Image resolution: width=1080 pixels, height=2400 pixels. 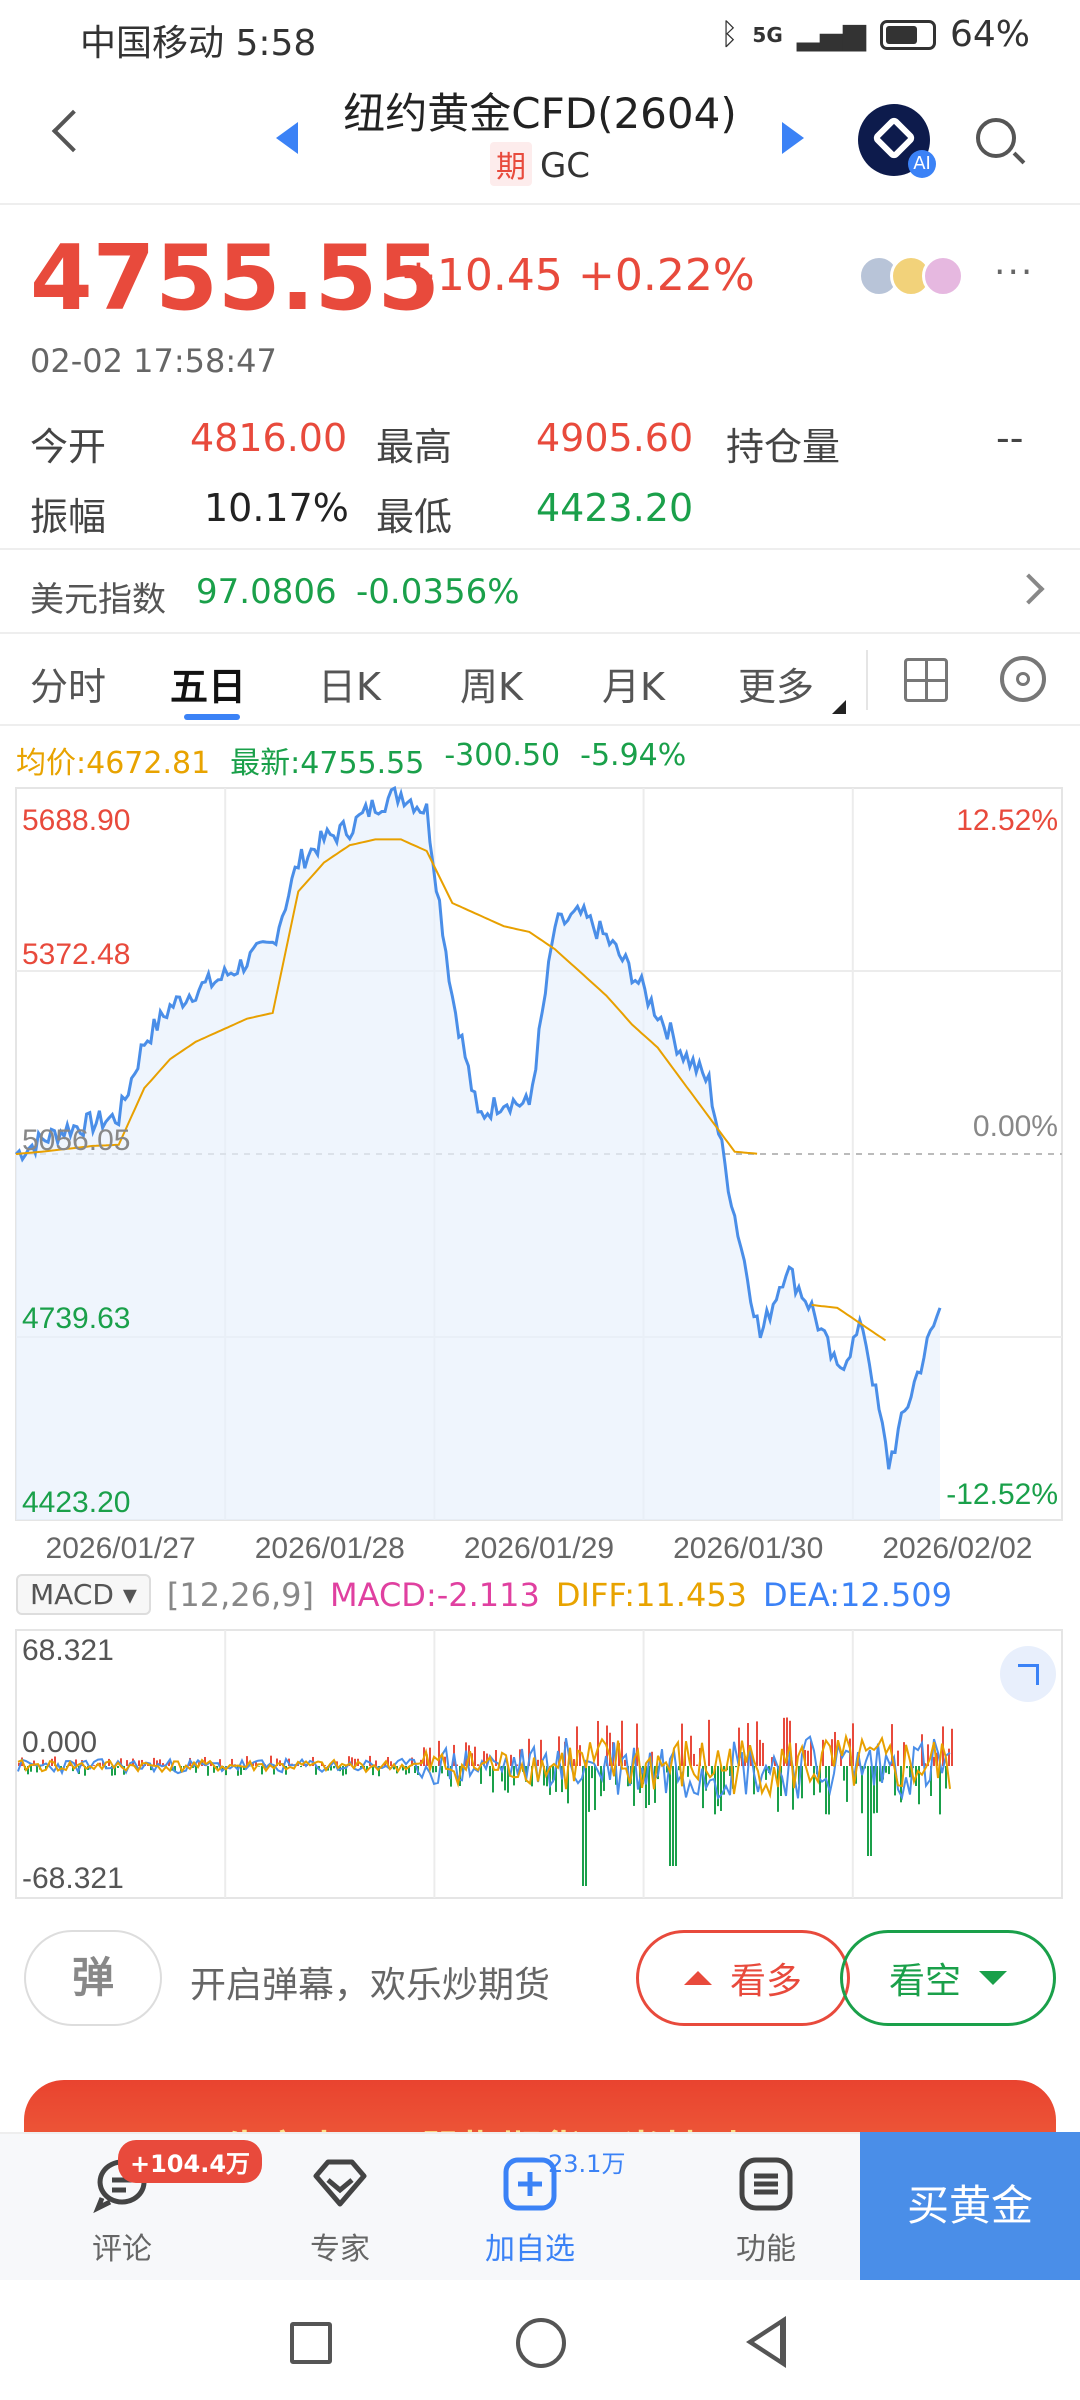 I want to click on macd-params: [12,26,9], so click(x=240, y=1594).